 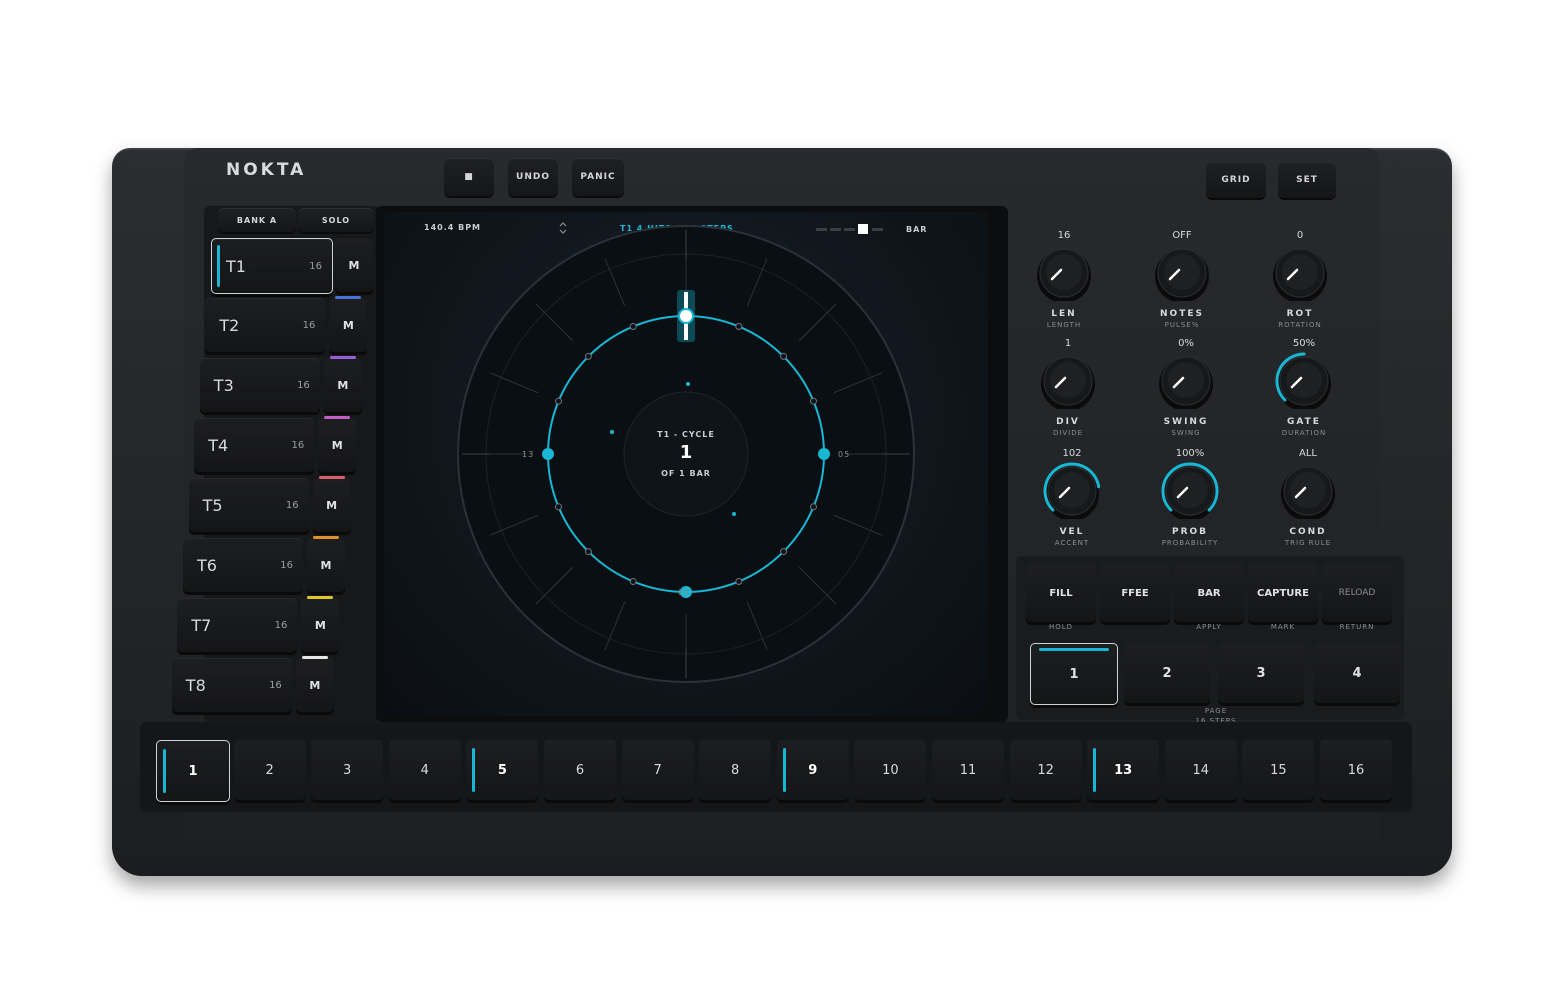 I want to click on knob-value: 100%, so click(x=1190, y=453).